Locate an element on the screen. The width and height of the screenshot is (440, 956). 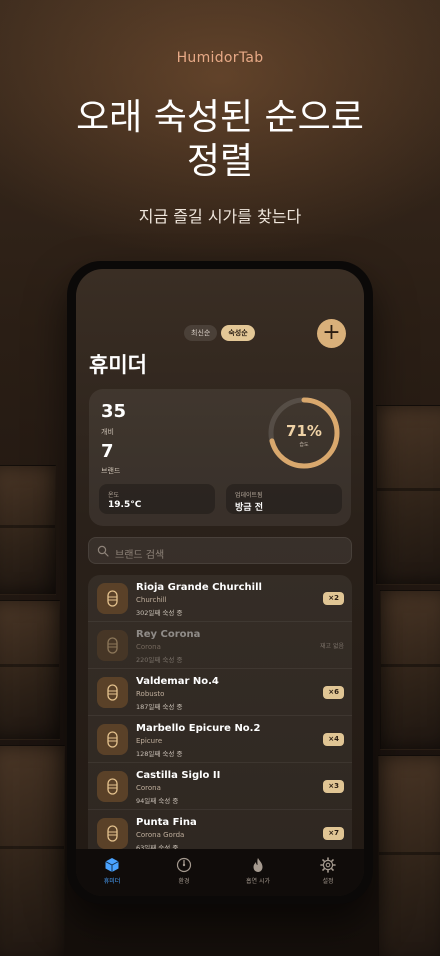
search-field: 브랜드 검색 is located at coordinates (220, 550).